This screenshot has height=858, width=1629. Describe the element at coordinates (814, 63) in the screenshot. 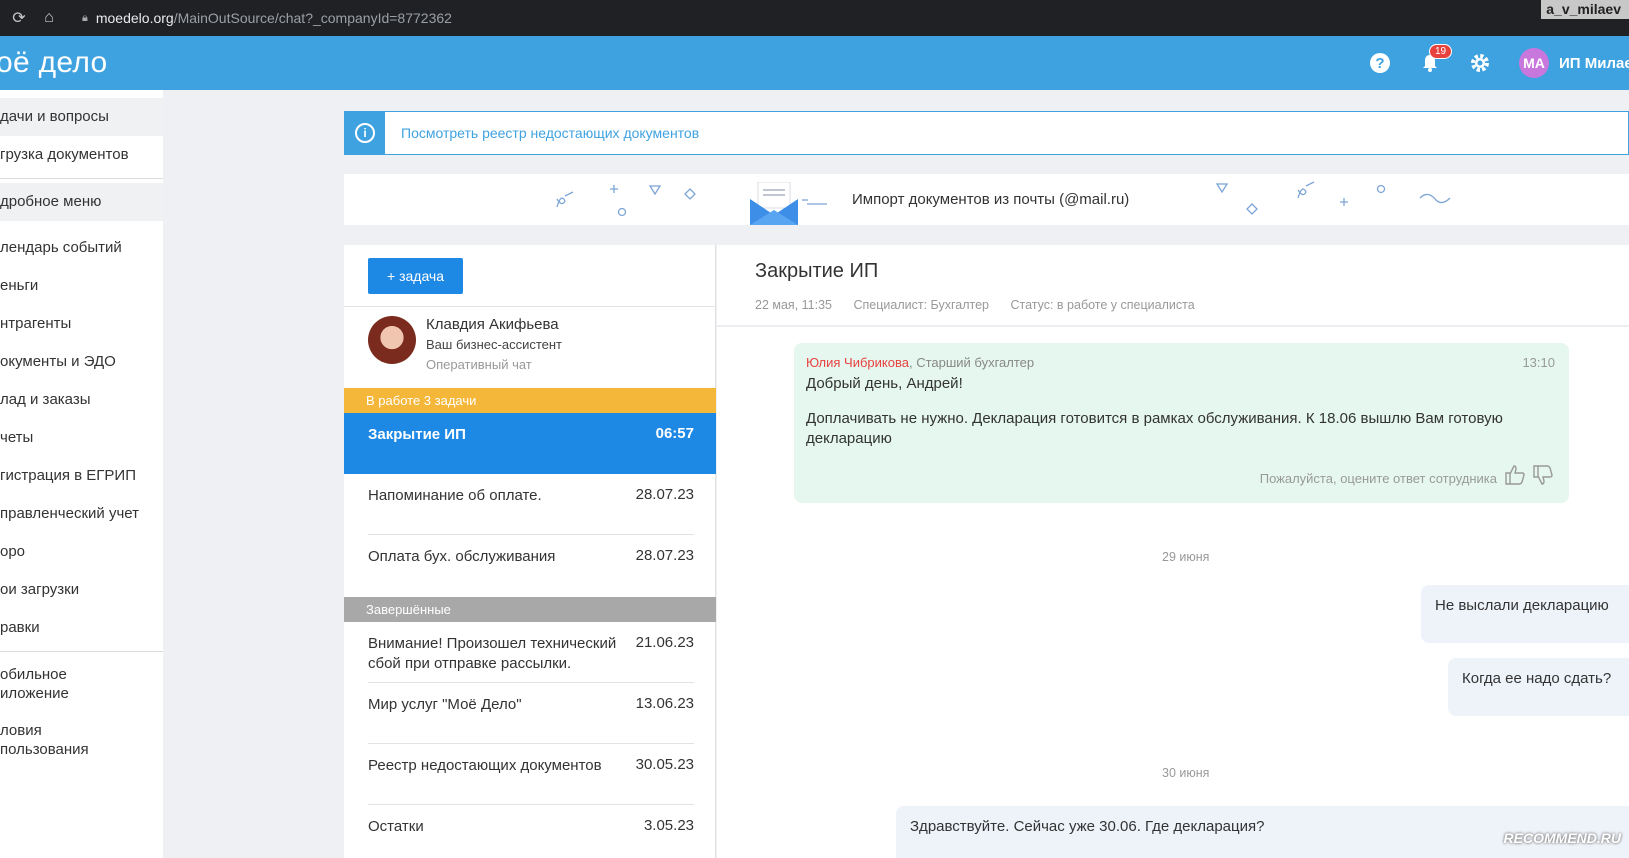

I see `app-header: оё дело ? 19 МА ИП Милаев` at that location.